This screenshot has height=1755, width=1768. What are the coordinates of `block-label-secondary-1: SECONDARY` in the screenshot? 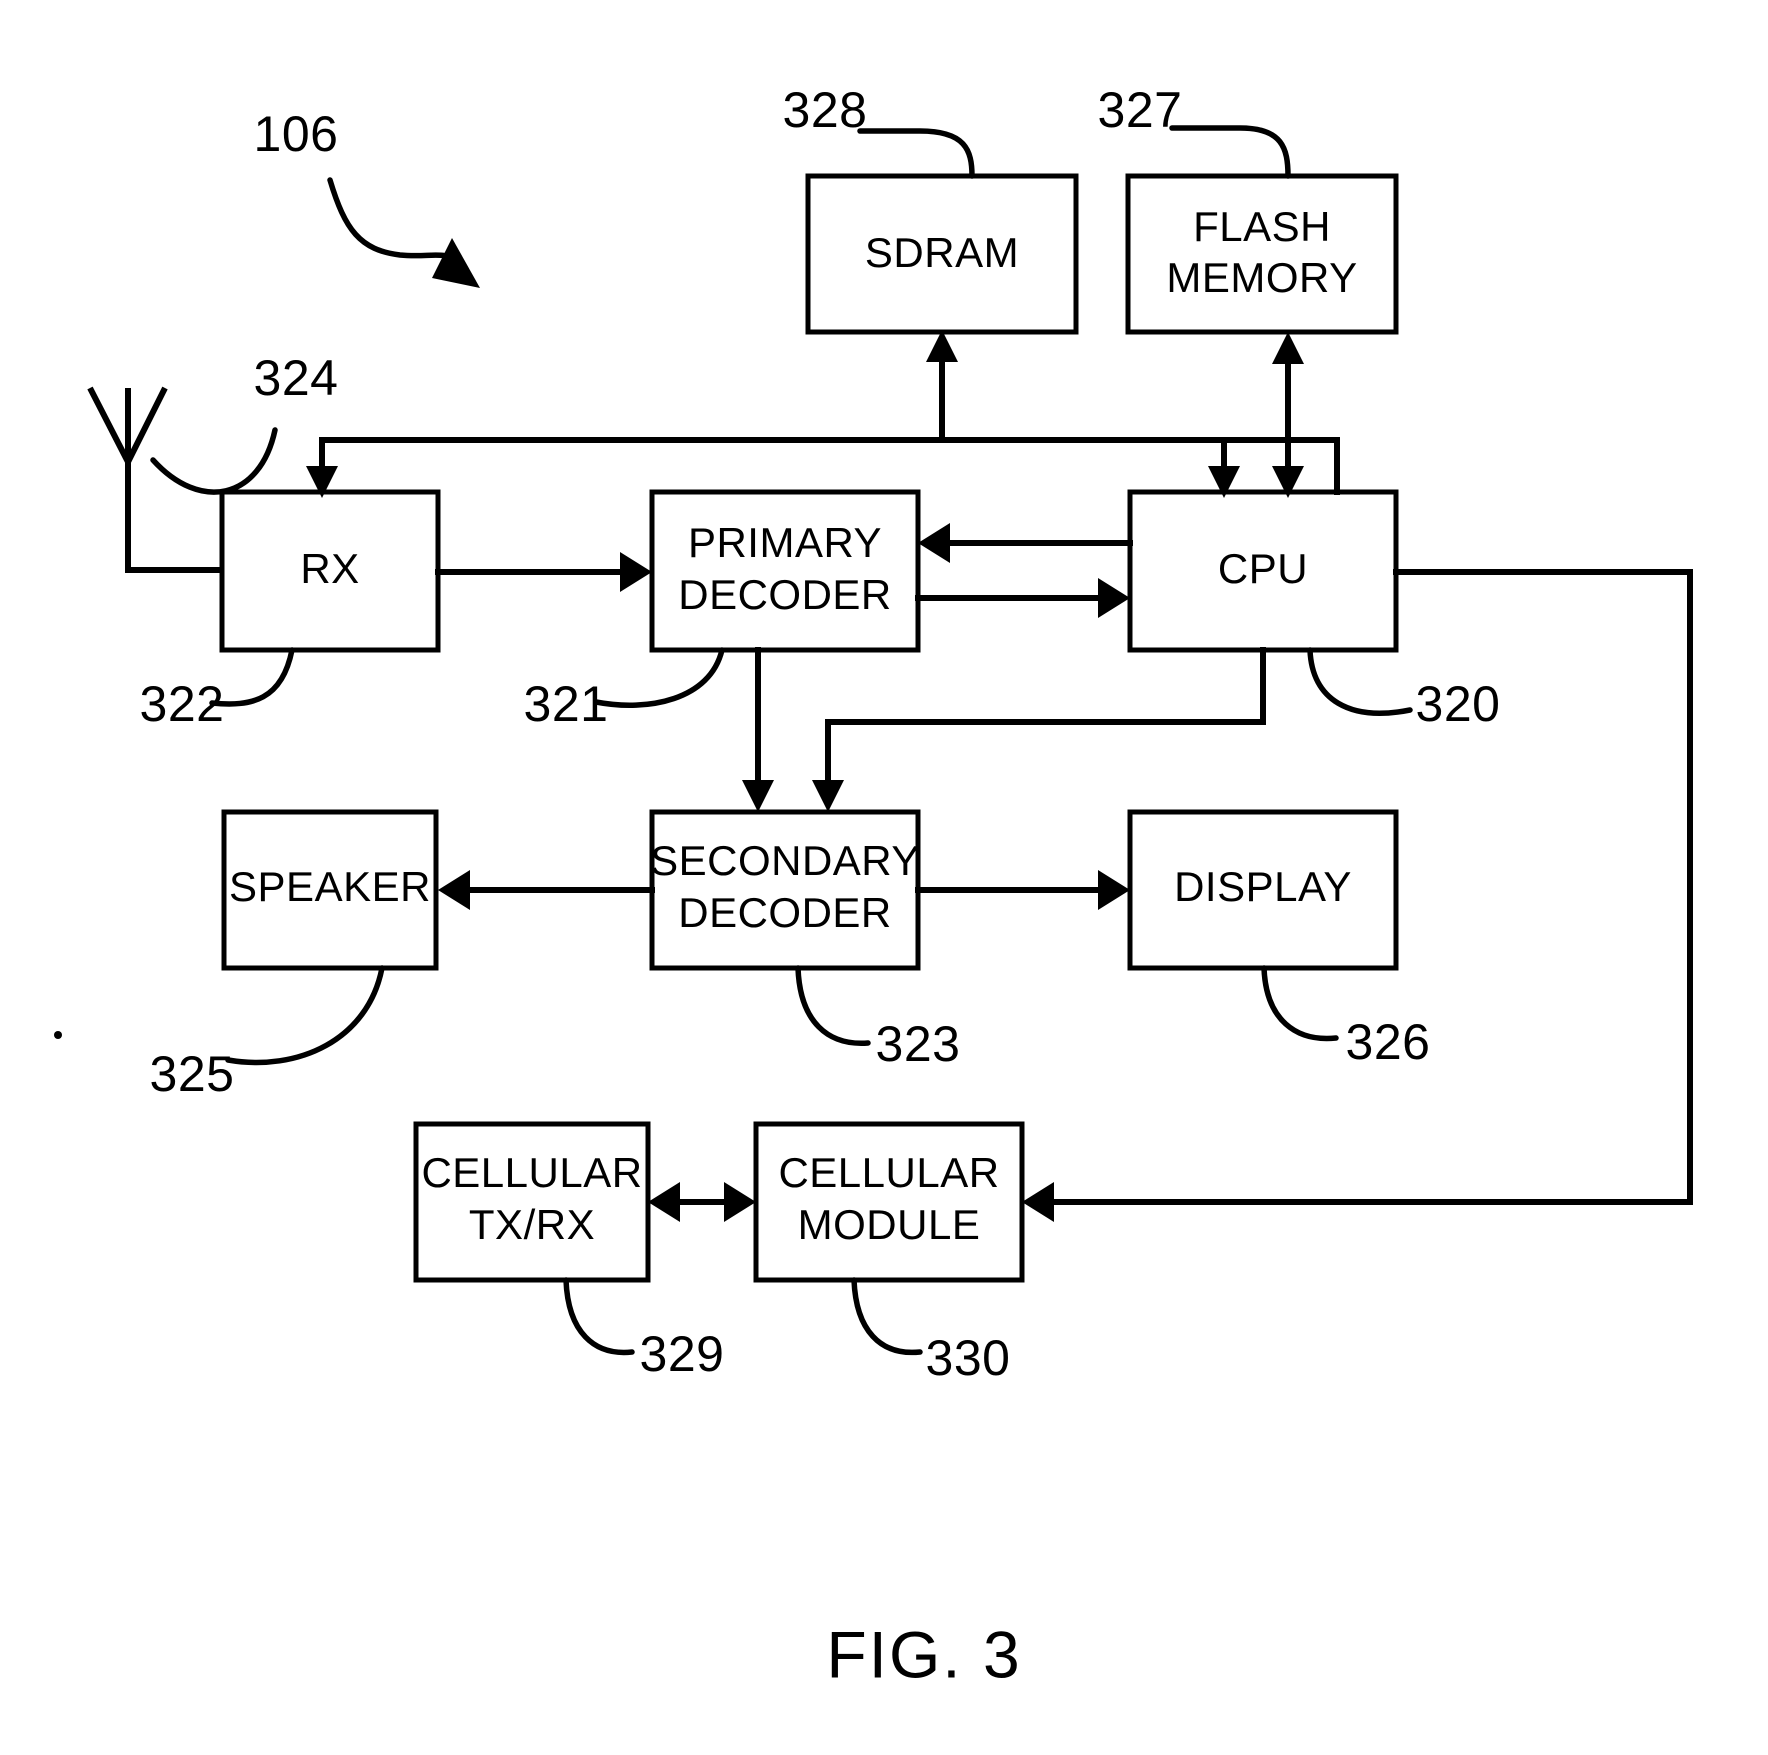 It's located at (785, 860).